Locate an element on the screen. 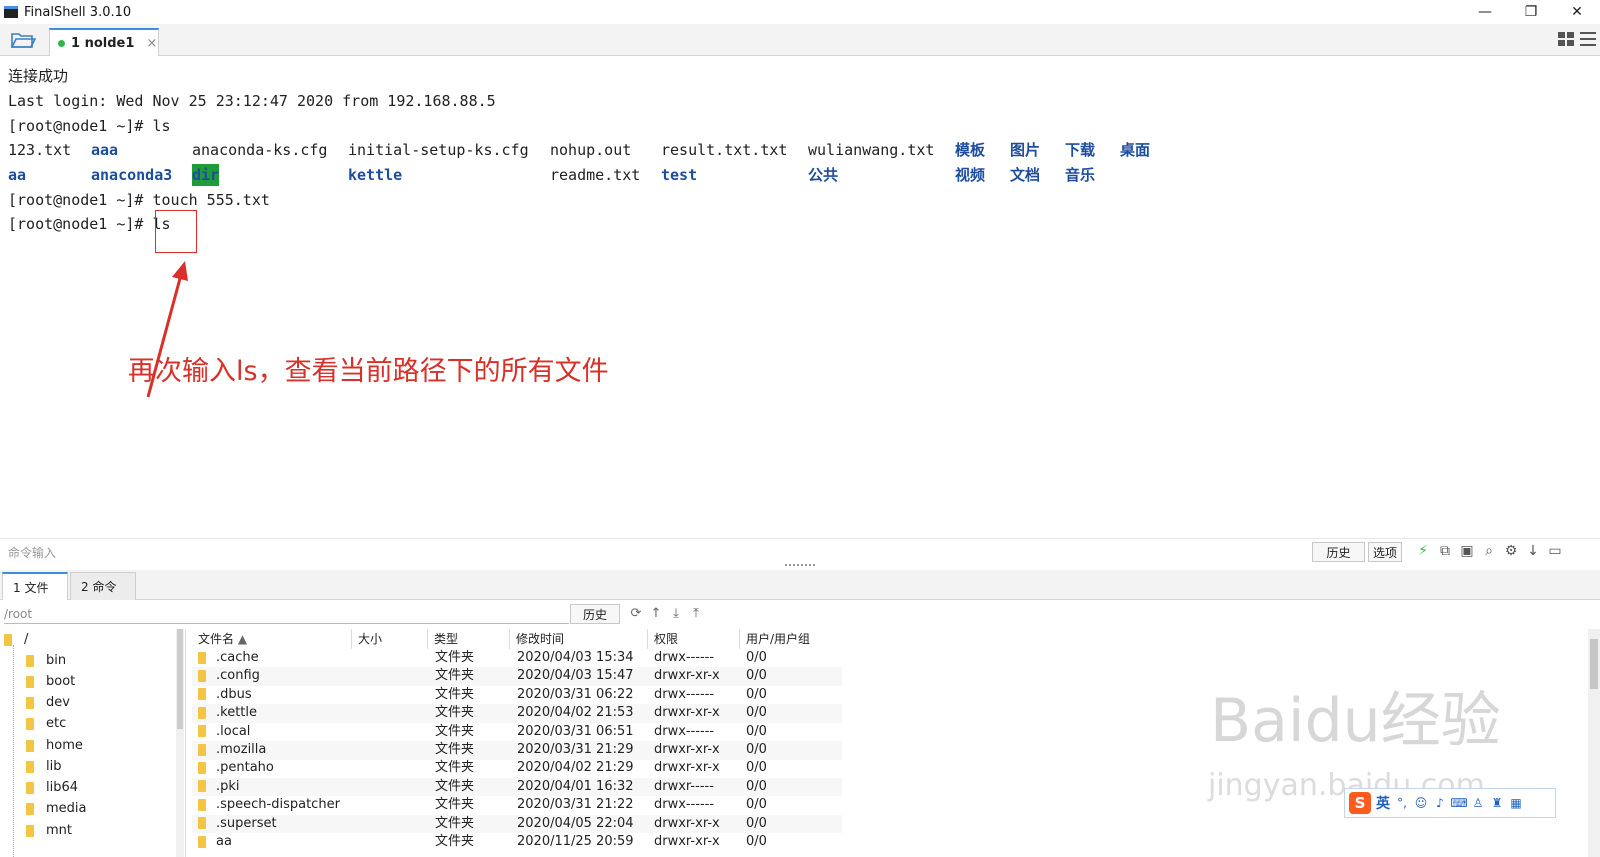  table-row: .pentaho 文件夹 2020/04/02 21:29 drwxr-xr-x 0/0 is located at coordinates (517, 768).